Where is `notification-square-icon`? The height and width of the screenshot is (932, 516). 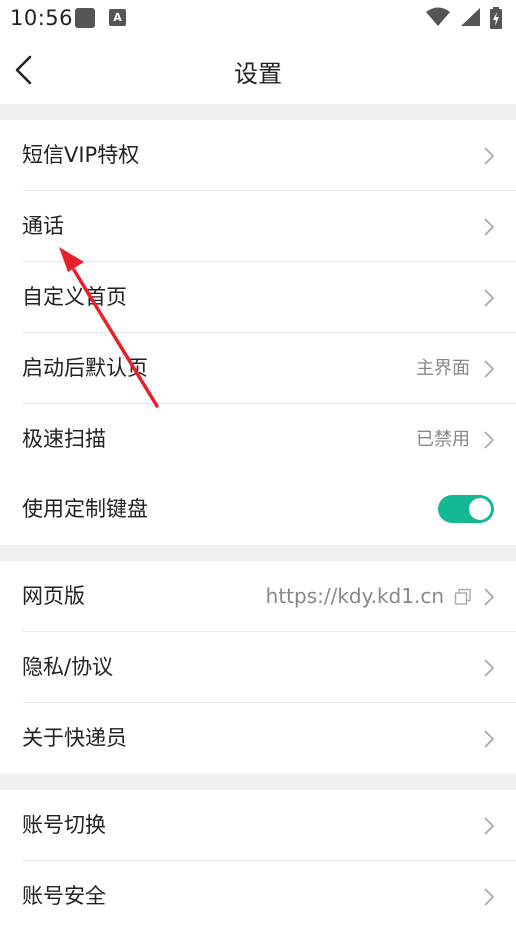 notification-square-icon is located at coordinates (85, 18).